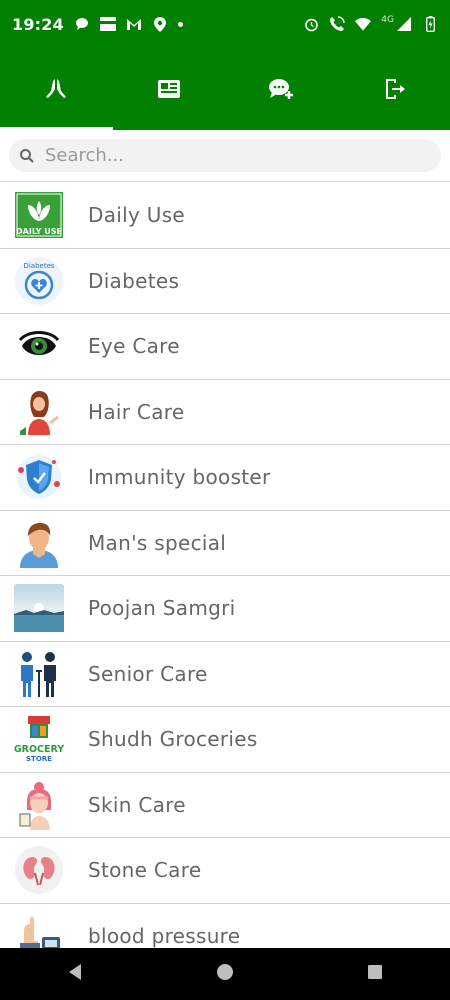 Image resolution: width=450 pixels, height=1000 pixels. I want to click on list-item: Stone Care, so click(225, 871).